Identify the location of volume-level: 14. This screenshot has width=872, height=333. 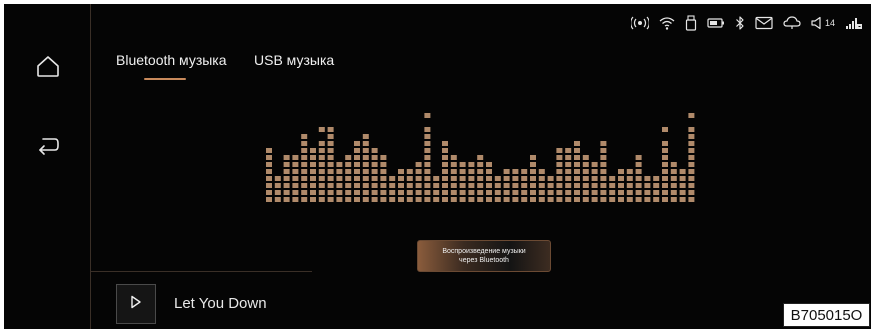
(829, 23).